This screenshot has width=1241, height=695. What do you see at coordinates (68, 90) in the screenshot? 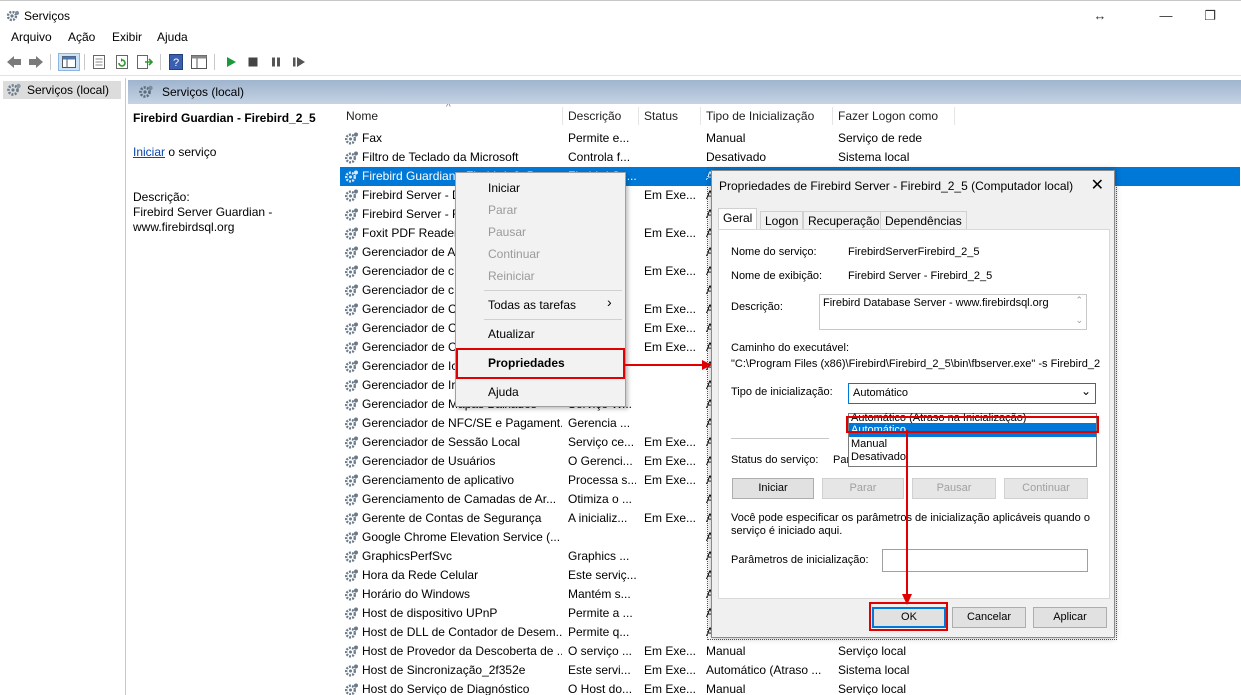
I see `tree-item-label: Serviços (local)` at bounding box center [68, 90].